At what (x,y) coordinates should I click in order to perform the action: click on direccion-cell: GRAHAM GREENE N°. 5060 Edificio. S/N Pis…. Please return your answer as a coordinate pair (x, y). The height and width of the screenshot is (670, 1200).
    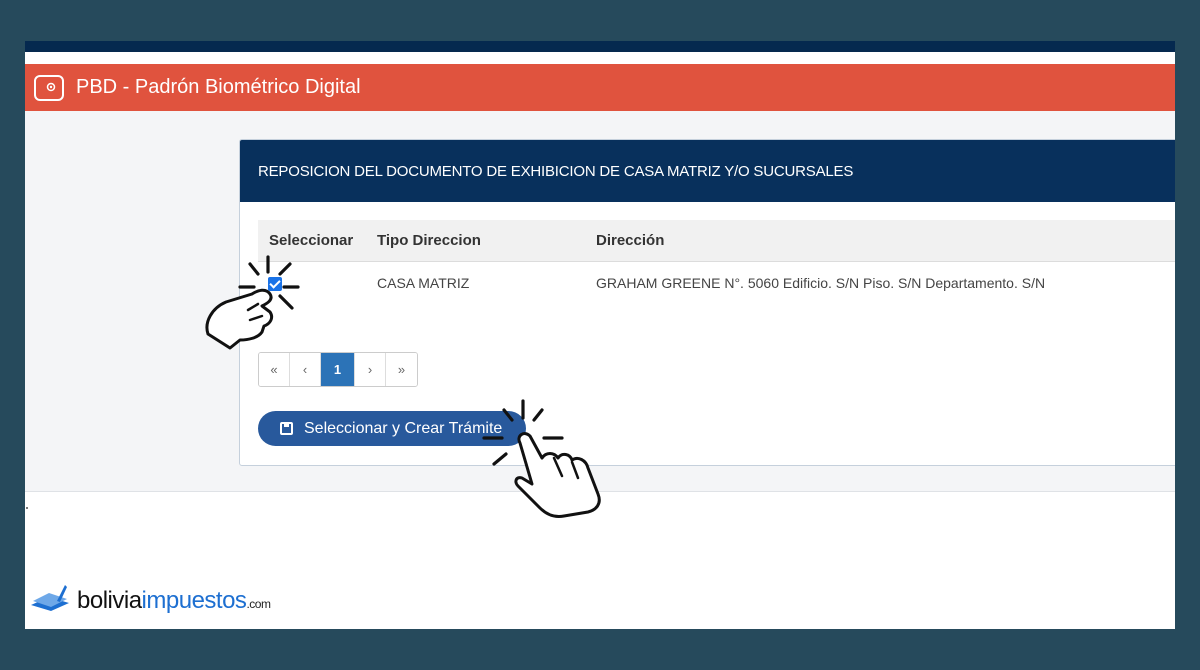
    Looking at the image, I should click on (821, 283).